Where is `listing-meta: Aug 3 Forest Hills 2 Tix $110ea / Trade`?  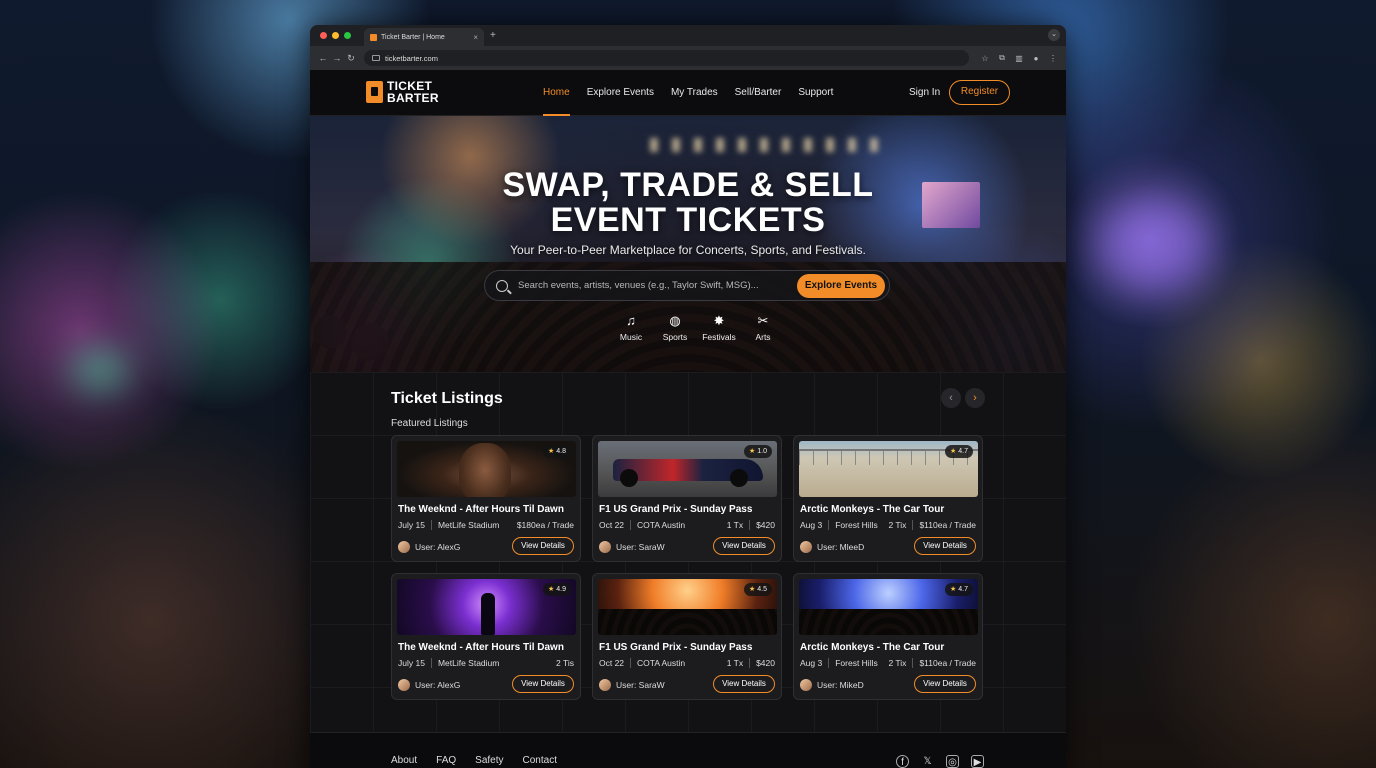 listing-meta: Aug 3 Forest Hills 2 Tix $110ea / Trade is located at coordinates (888, 525).